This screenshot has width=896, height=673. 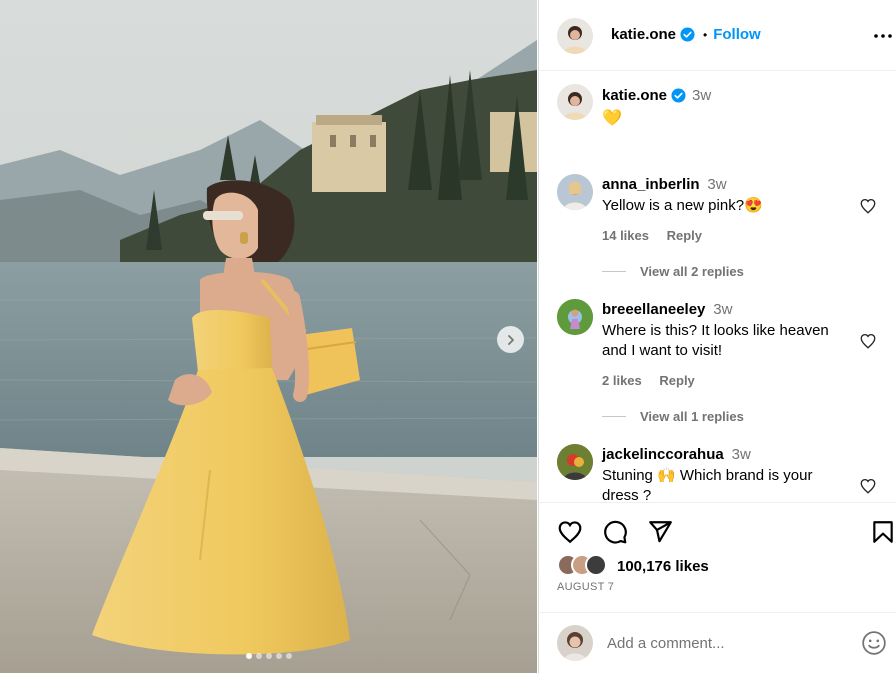 I want to click on comment-likes: 2 likes, so click(x=622, y=380).